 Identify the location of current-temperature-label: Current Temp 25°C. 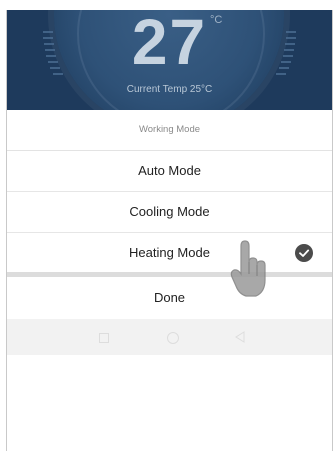
(169, 89).